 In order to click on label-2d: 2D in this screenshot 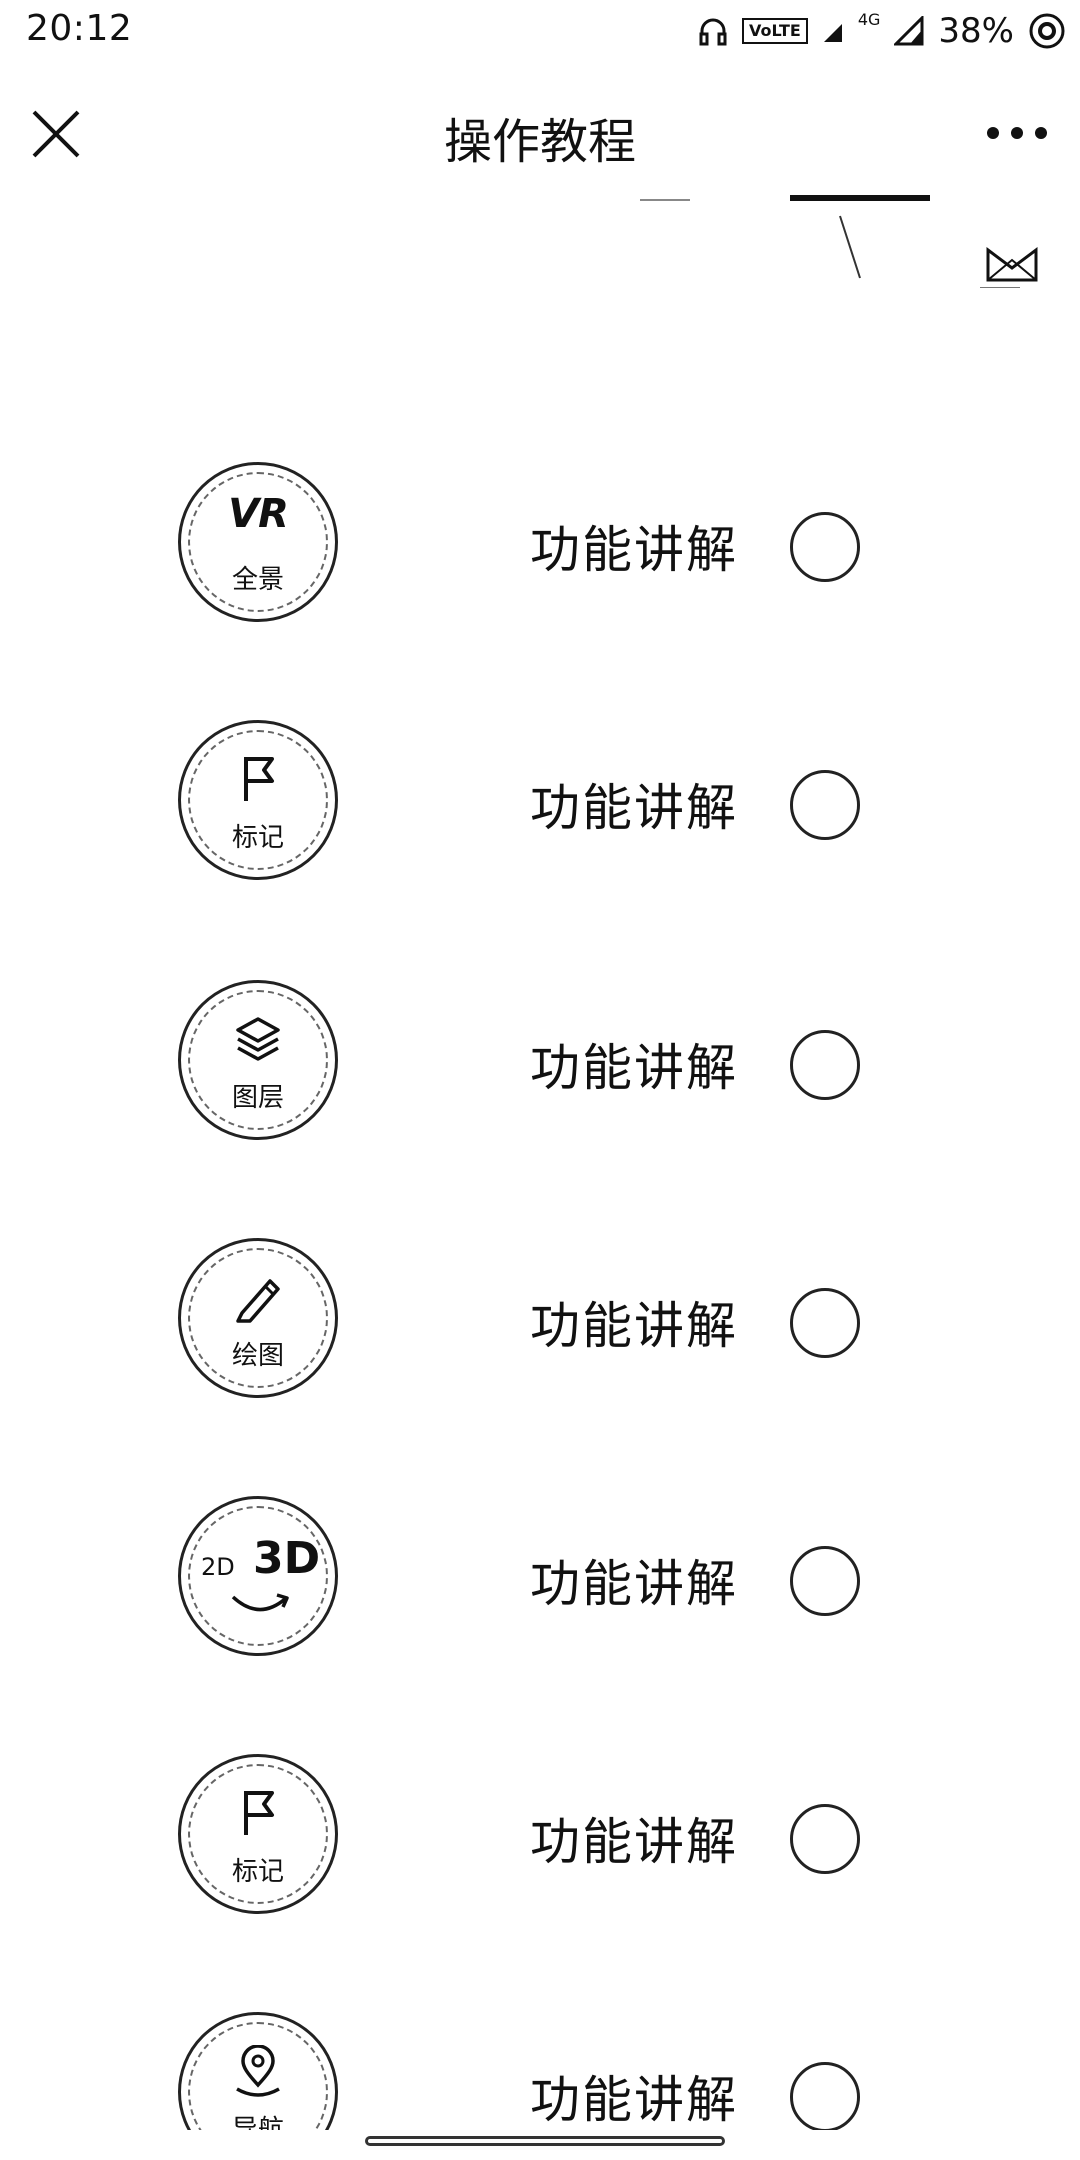, I will do `click(218, 1567)`.